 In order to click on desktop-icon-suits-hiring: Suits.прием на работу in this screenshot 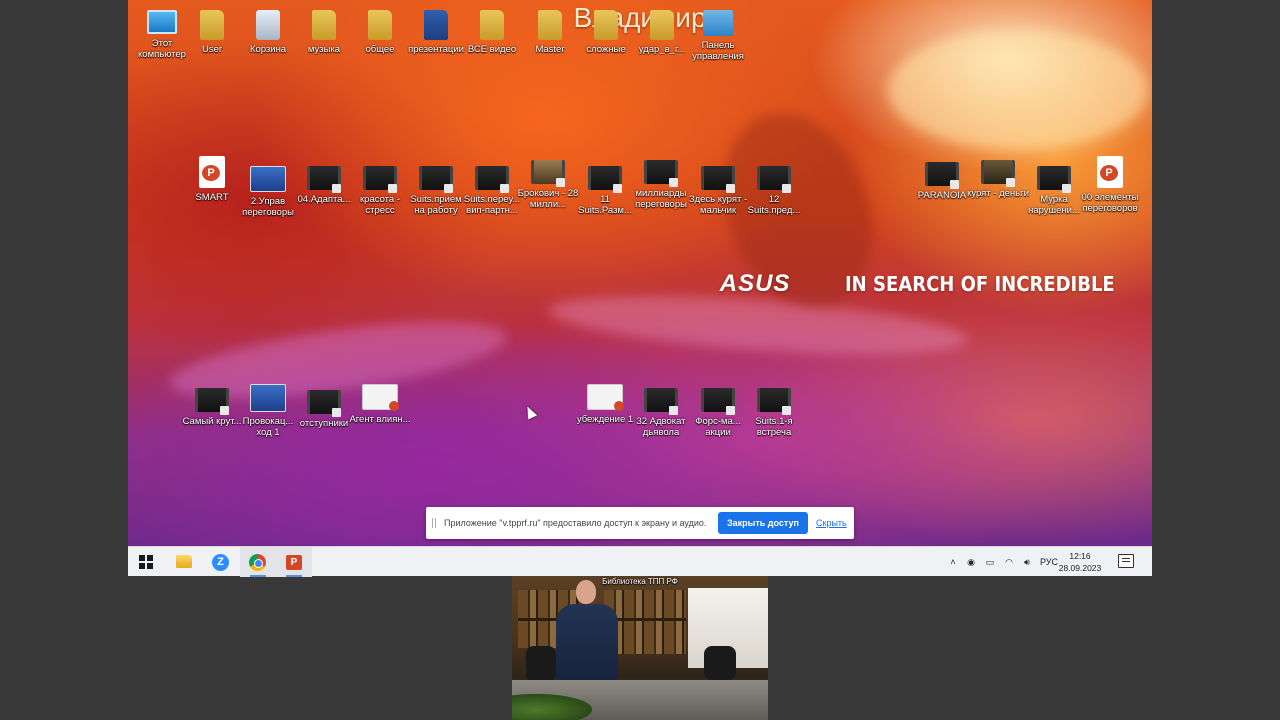, I will do `click(436, 191)`.